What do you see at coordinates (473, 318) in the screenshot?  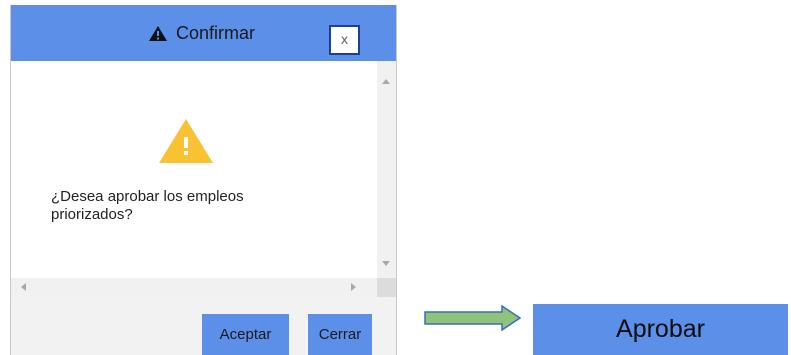 I see `right-arrow-icon` at bounding box center [473, 318].